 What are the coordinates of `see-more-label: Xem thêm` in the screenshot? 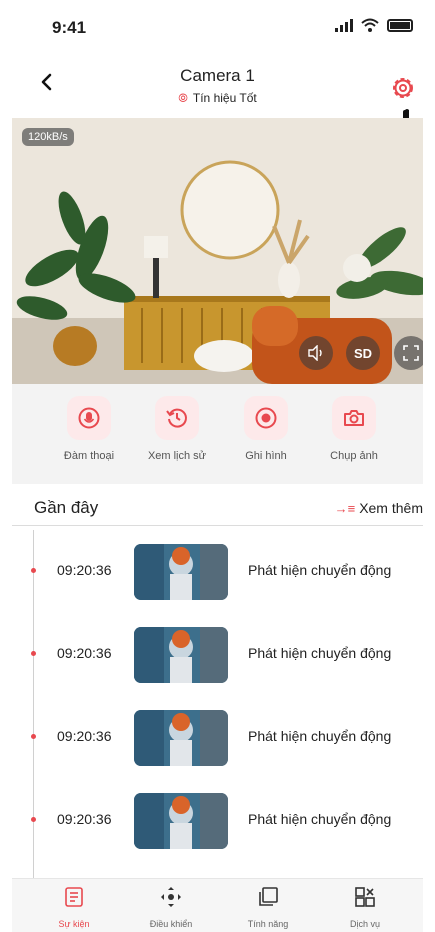 It's located at (391, 508).